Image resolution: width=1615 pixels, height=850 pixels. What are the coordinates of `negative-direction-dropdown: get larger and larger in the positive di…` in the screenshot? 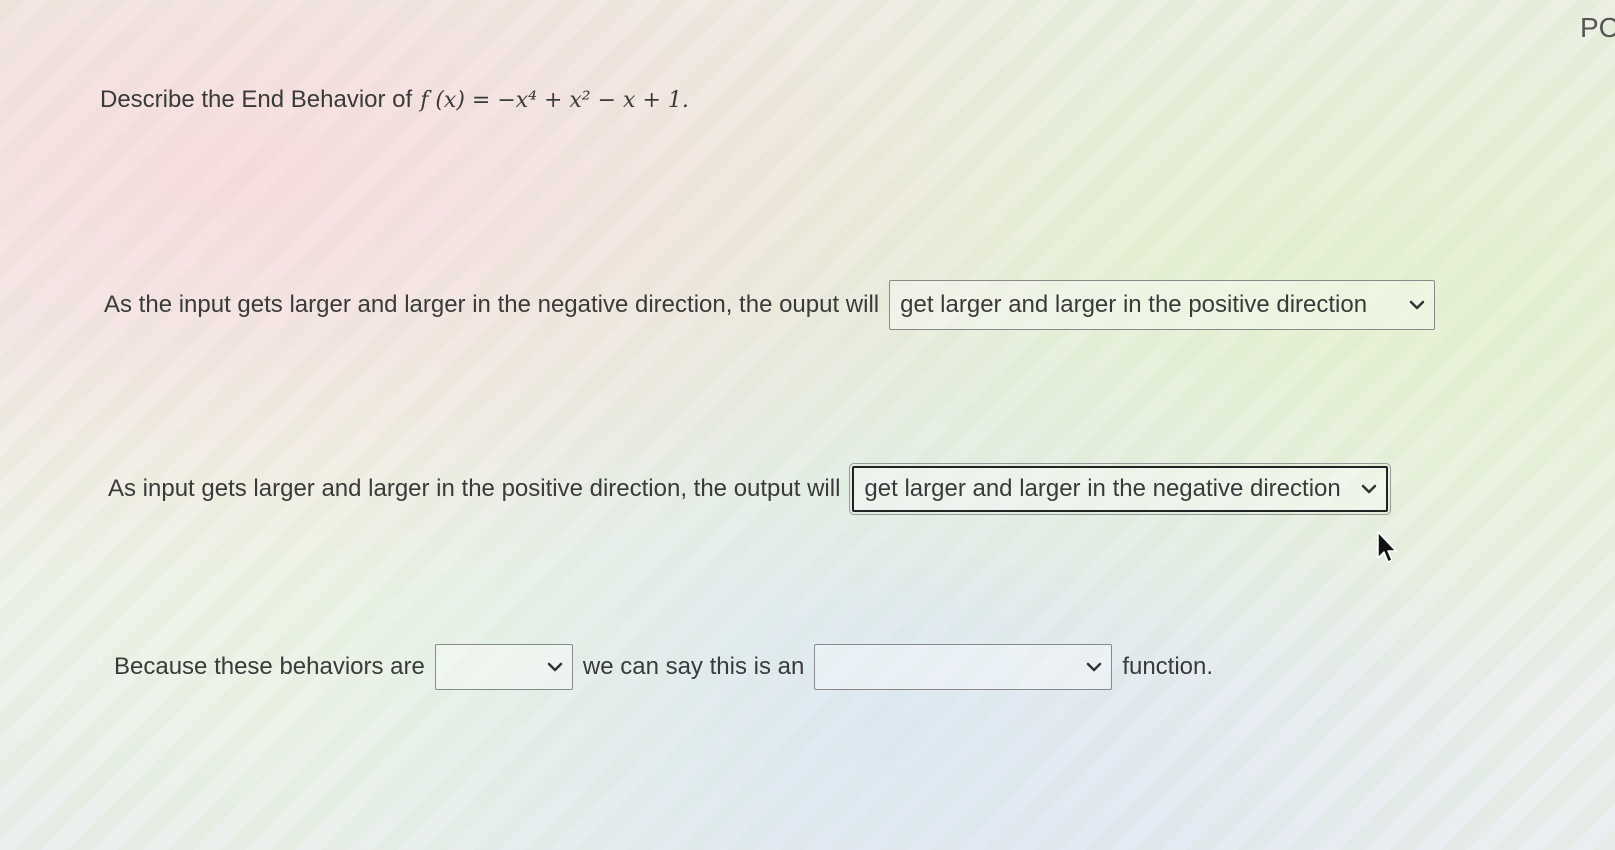 It's located at (1162, 305).